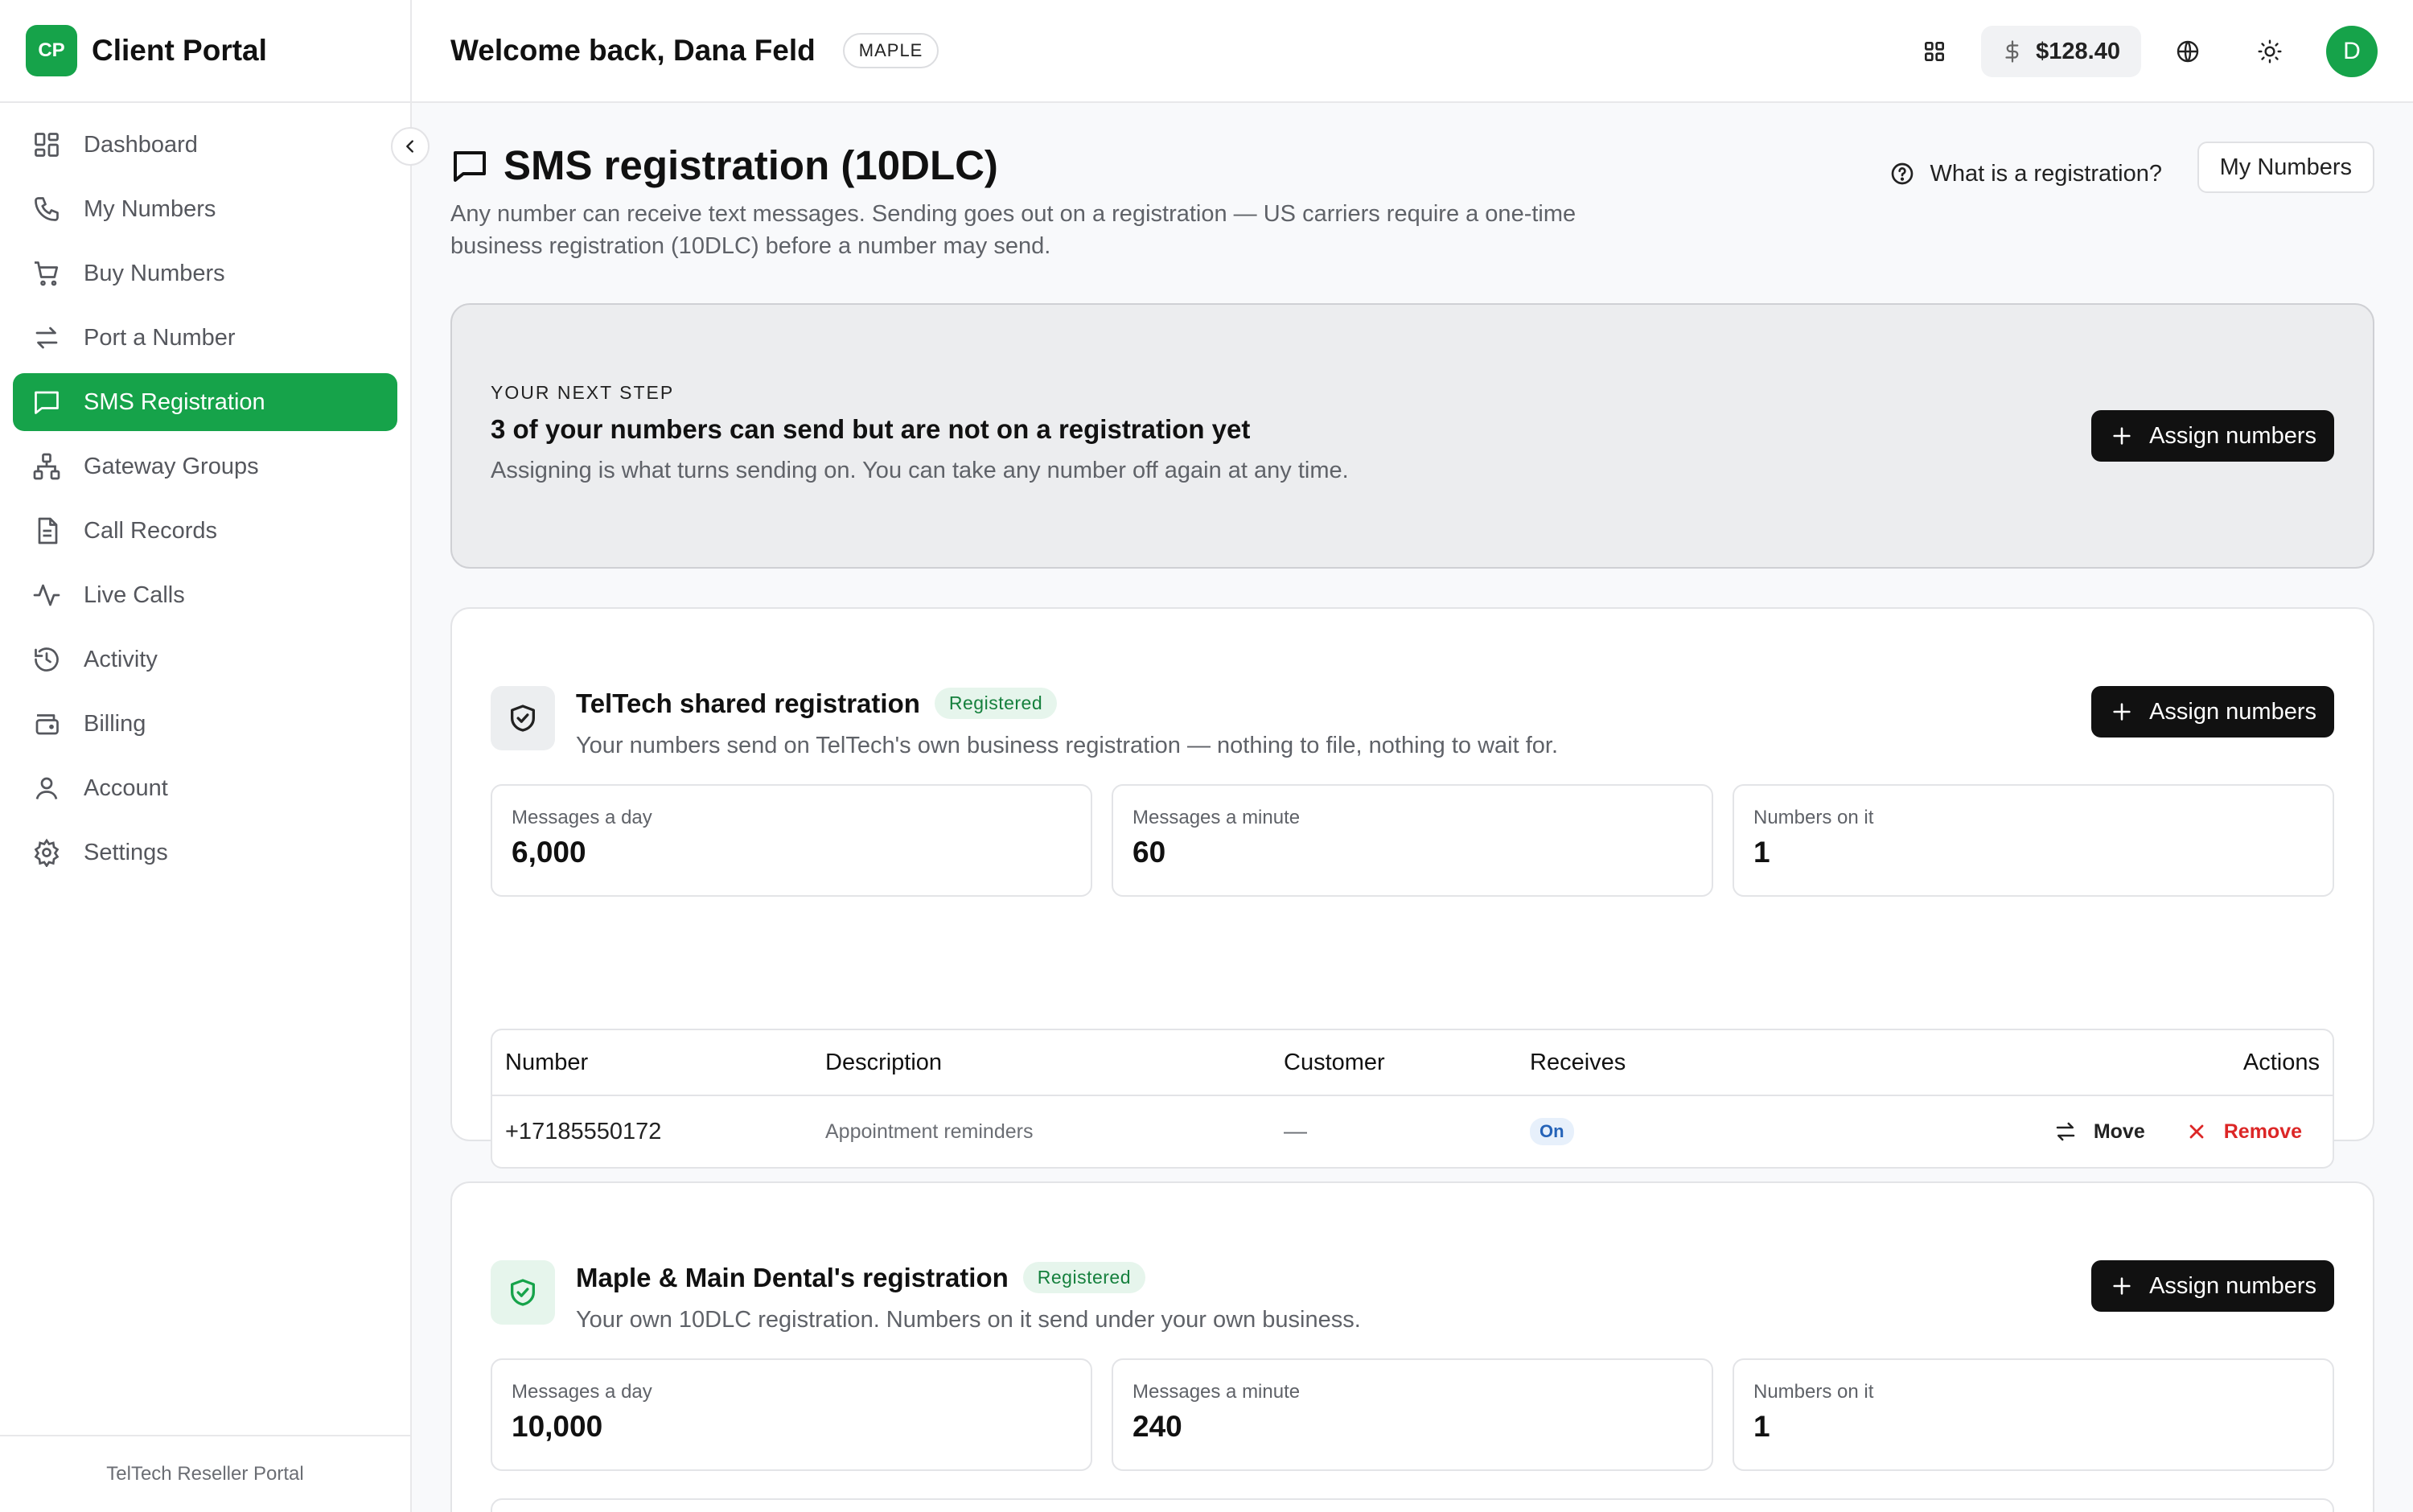 The height and width of the screenshot is (1512, 2413). Describe the element at coordinates (890, 51) in the screenshot. I see `tenant-badge: MAPLE` at that location.